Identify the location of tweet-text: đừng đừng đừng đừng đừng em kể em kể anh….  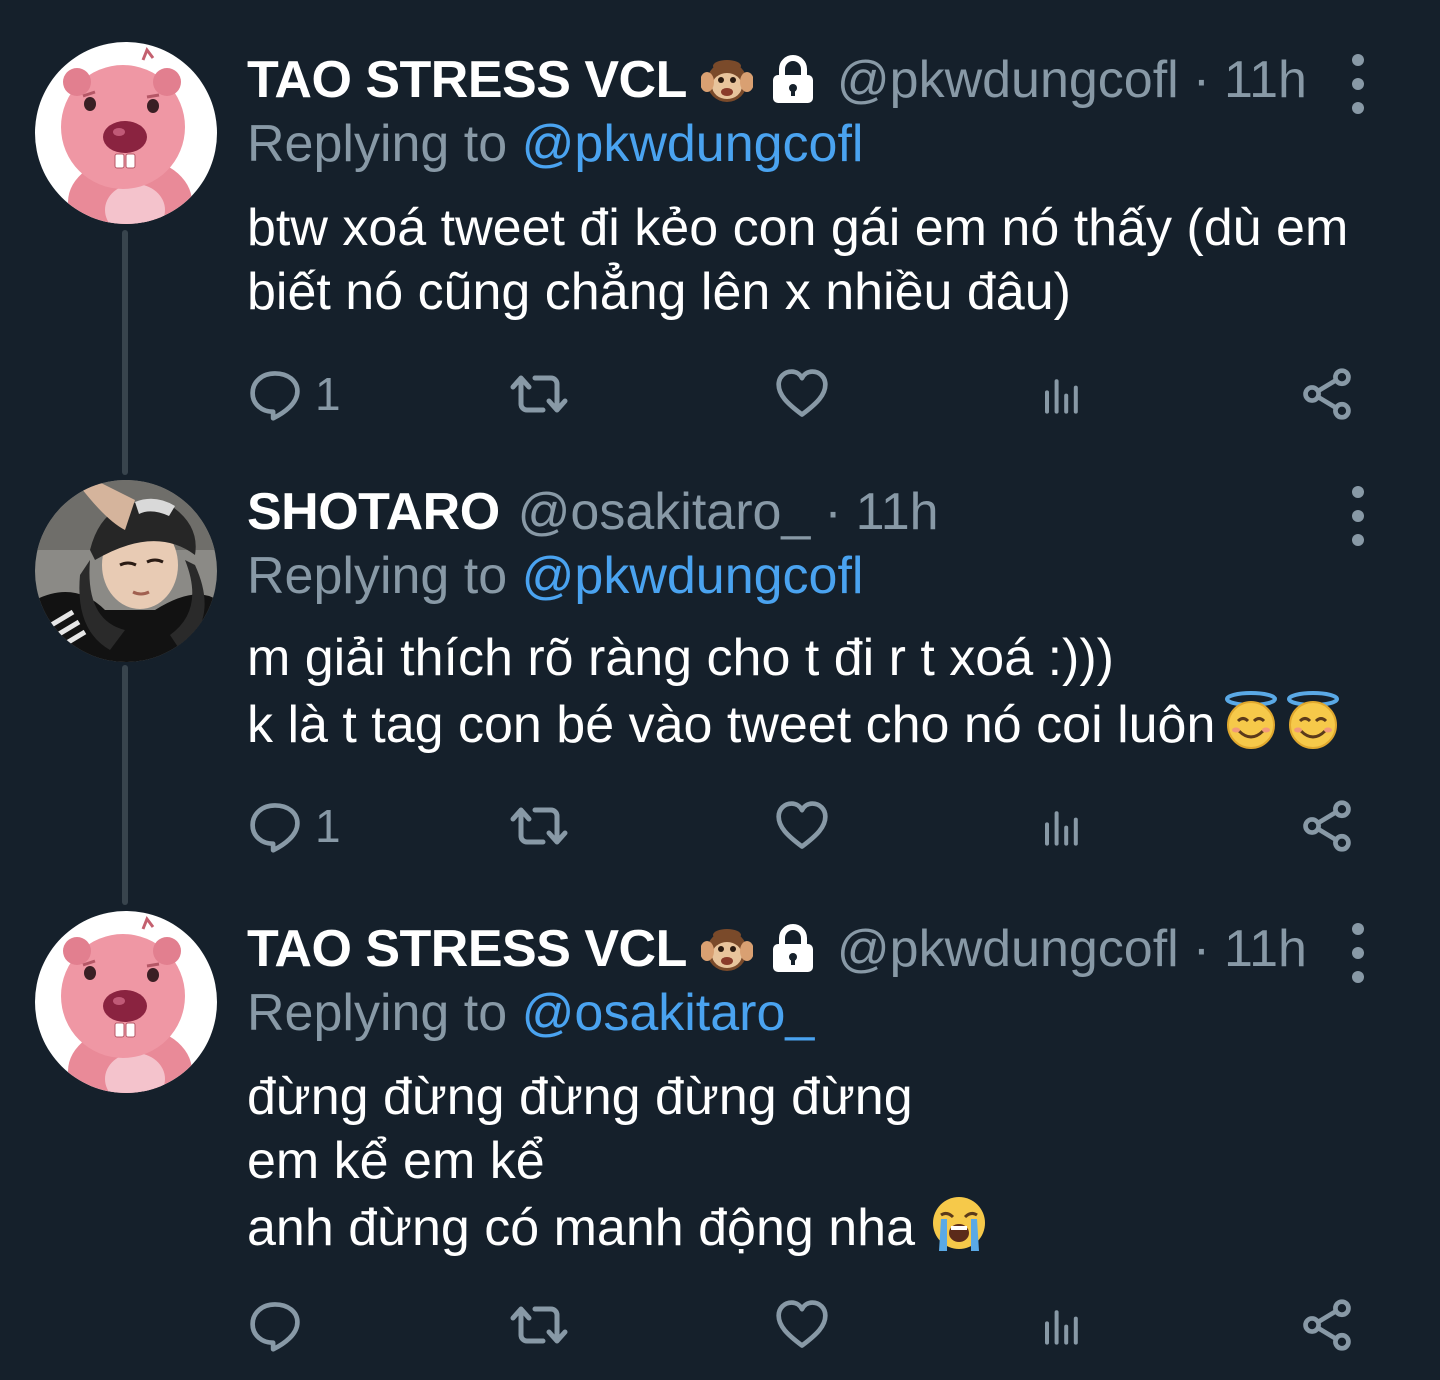
(618, 1162).